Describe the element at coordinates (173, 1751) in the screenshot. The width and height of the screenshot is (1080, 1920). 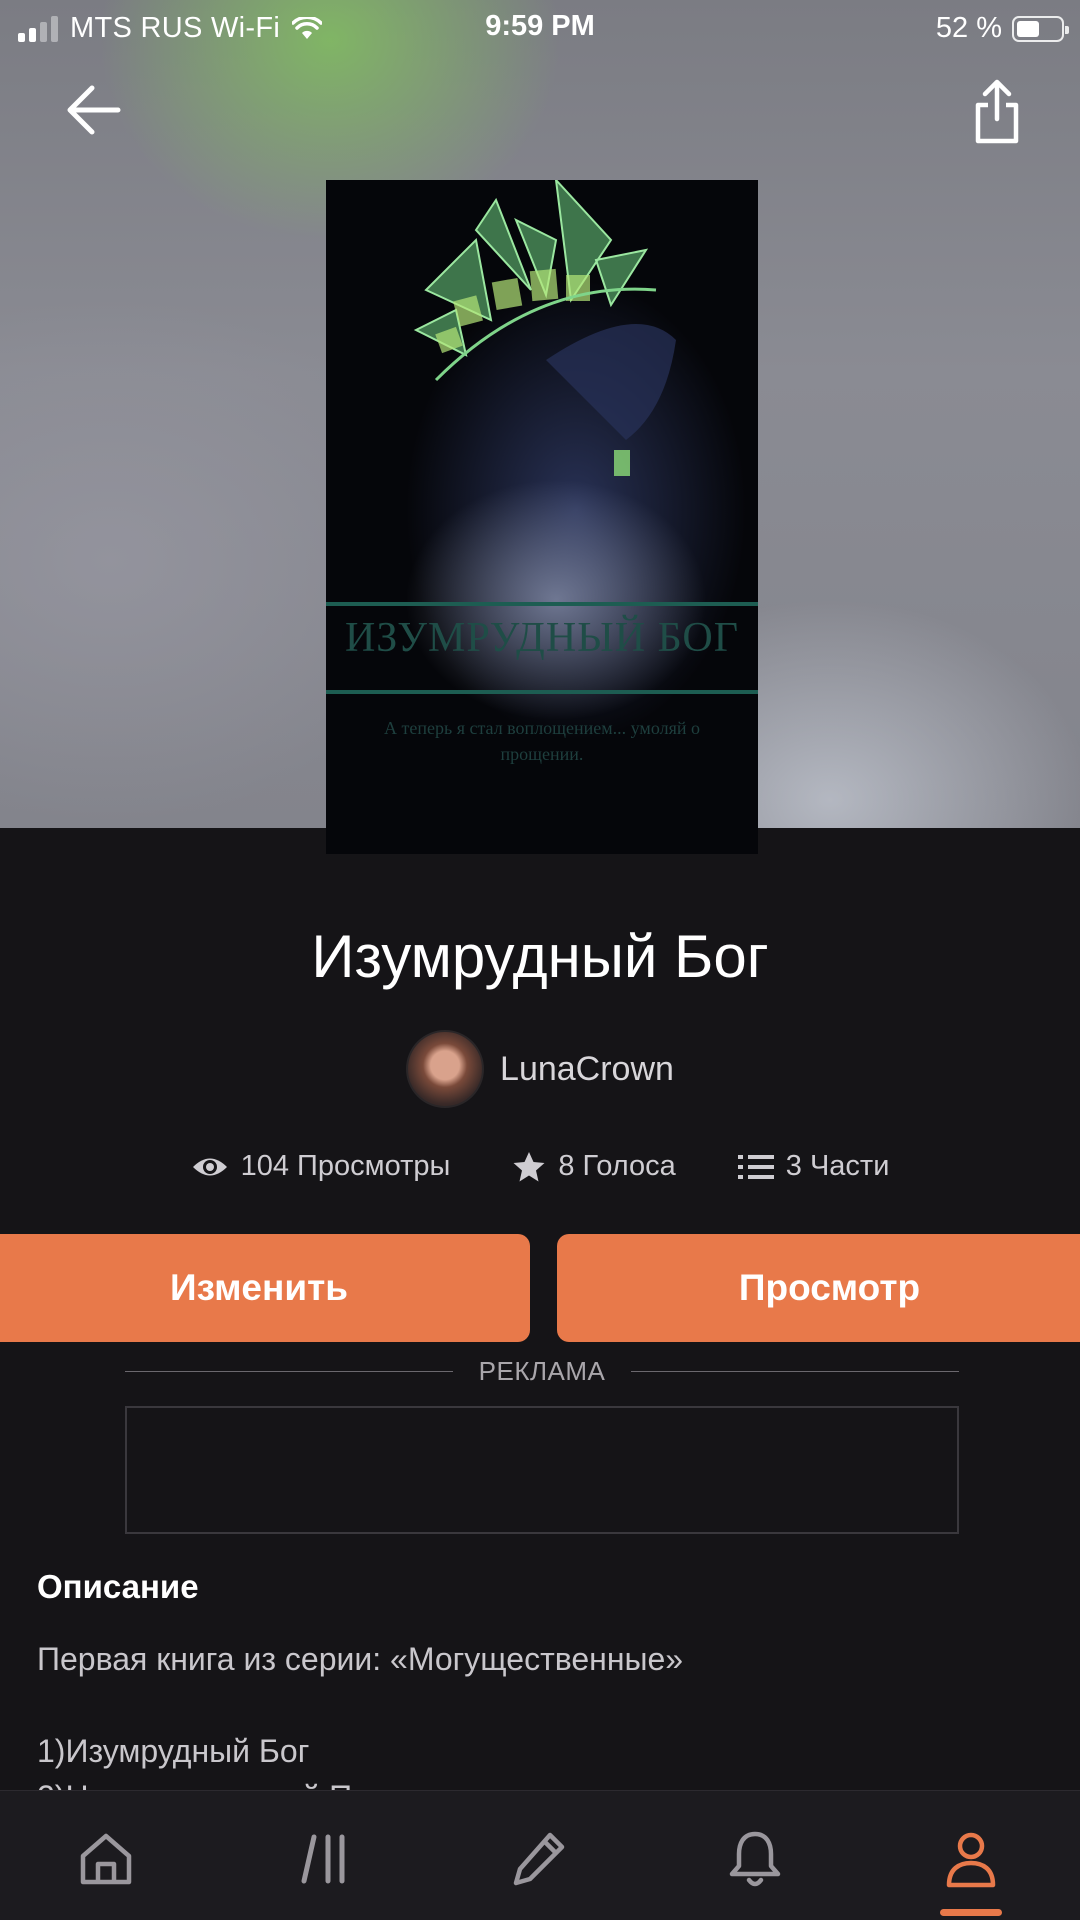
I see `description-list-item: 1)Изумрудный Бог` at that location.